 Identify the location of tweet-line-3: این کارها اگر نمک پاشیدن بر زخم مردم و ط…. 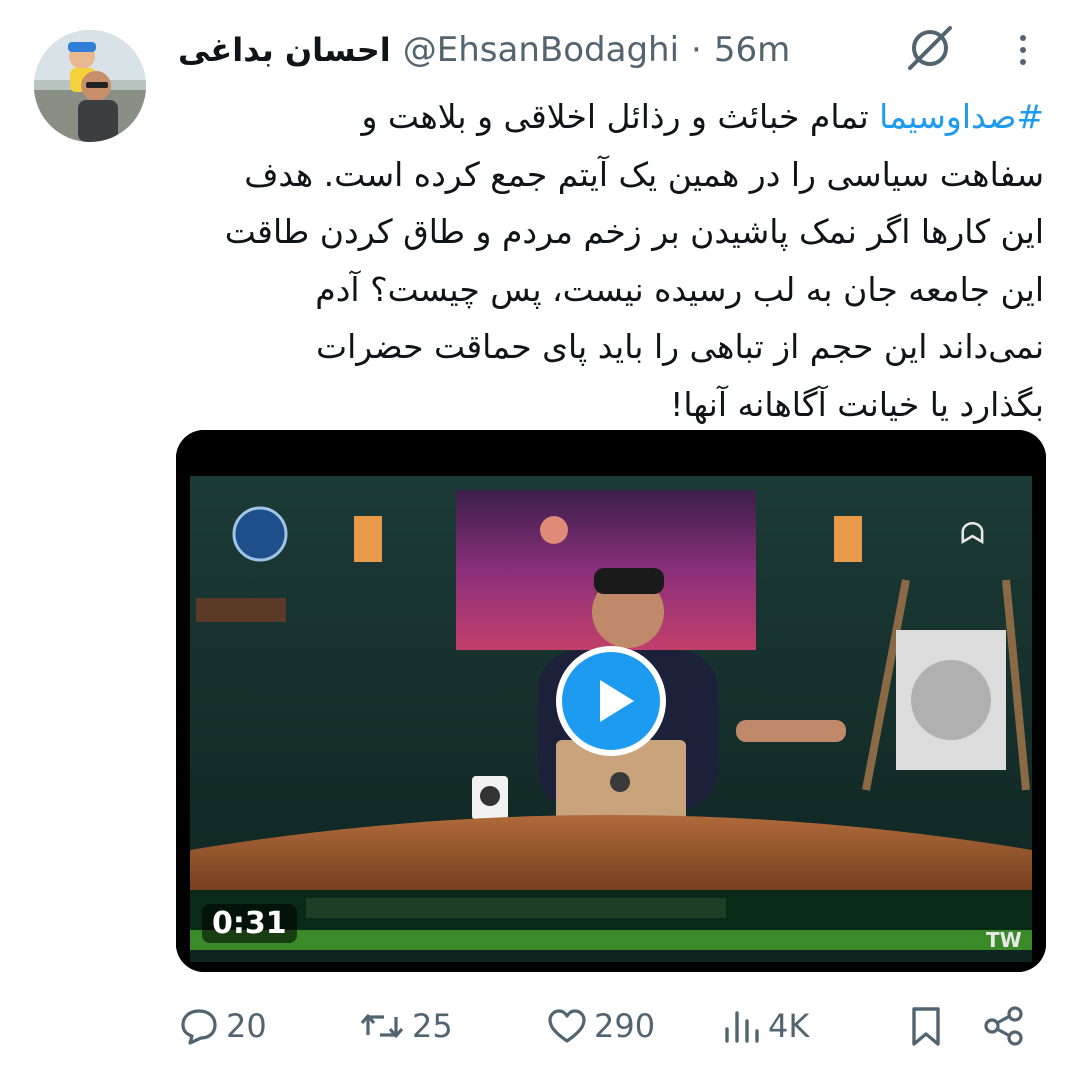
(634, 232).